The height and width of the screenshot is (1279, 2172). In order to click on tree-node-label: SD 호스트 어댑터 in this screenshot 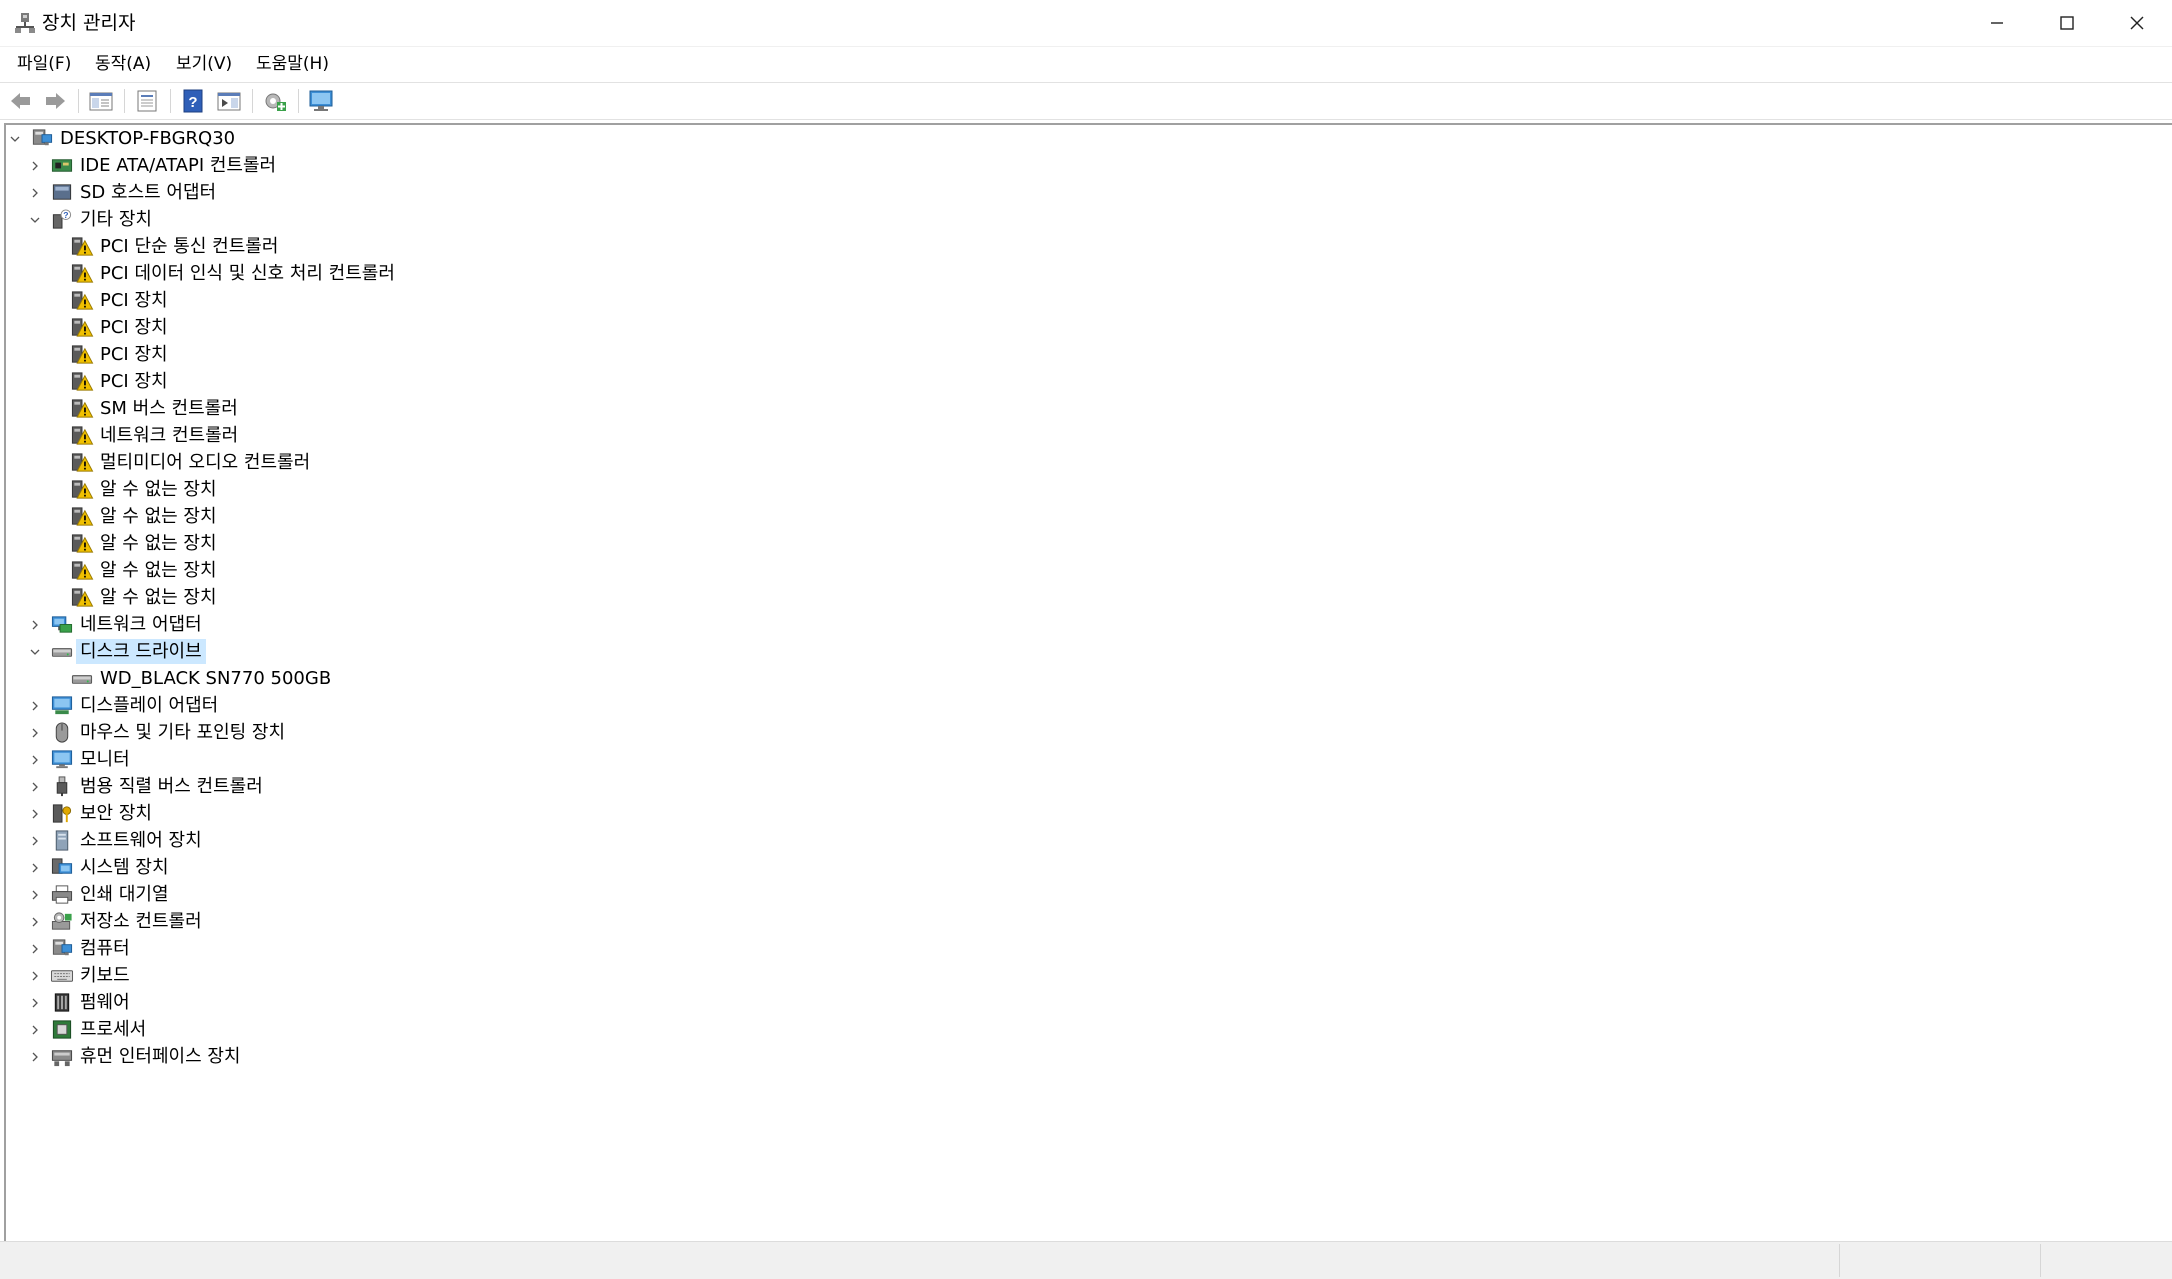, I will do `click(148, 192)`.